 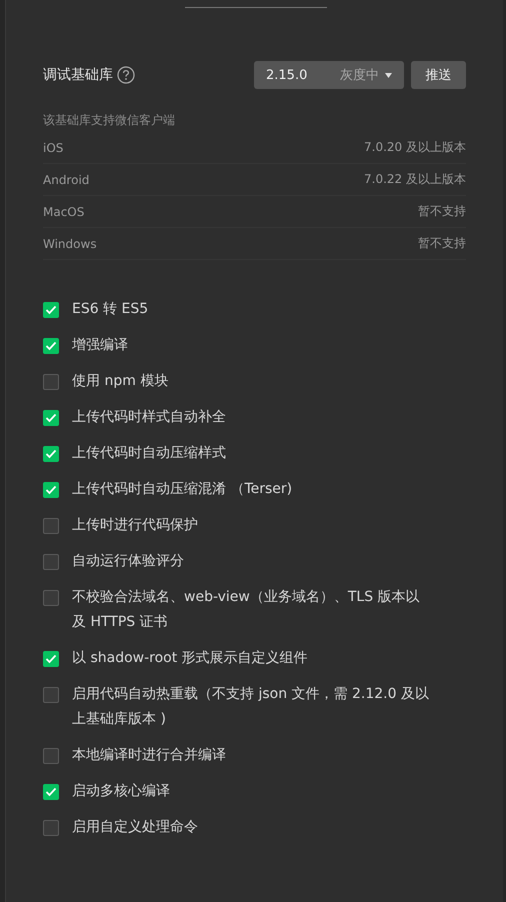 What do you see at coordinates (149, 755) in the screenshot?
I see `option-label: 本地编译时进行合并编译` at bounding box center [149, 755].